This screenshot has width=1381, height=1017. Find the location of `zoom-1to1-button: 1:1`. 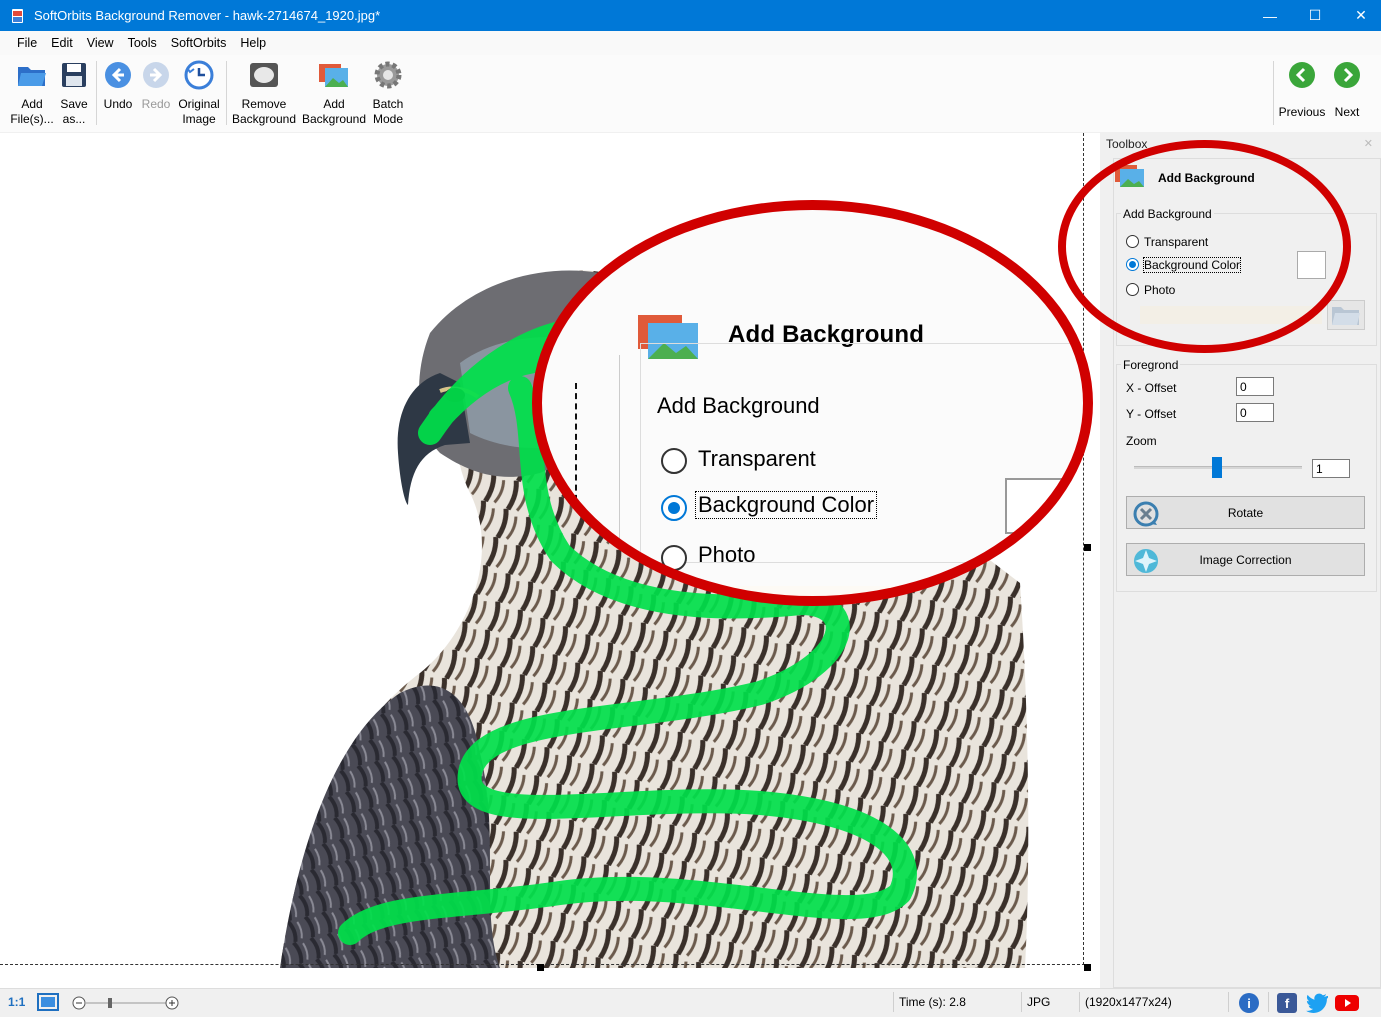

zoom-1to1-button: 1:1 is located at coordinates (16, 1002).